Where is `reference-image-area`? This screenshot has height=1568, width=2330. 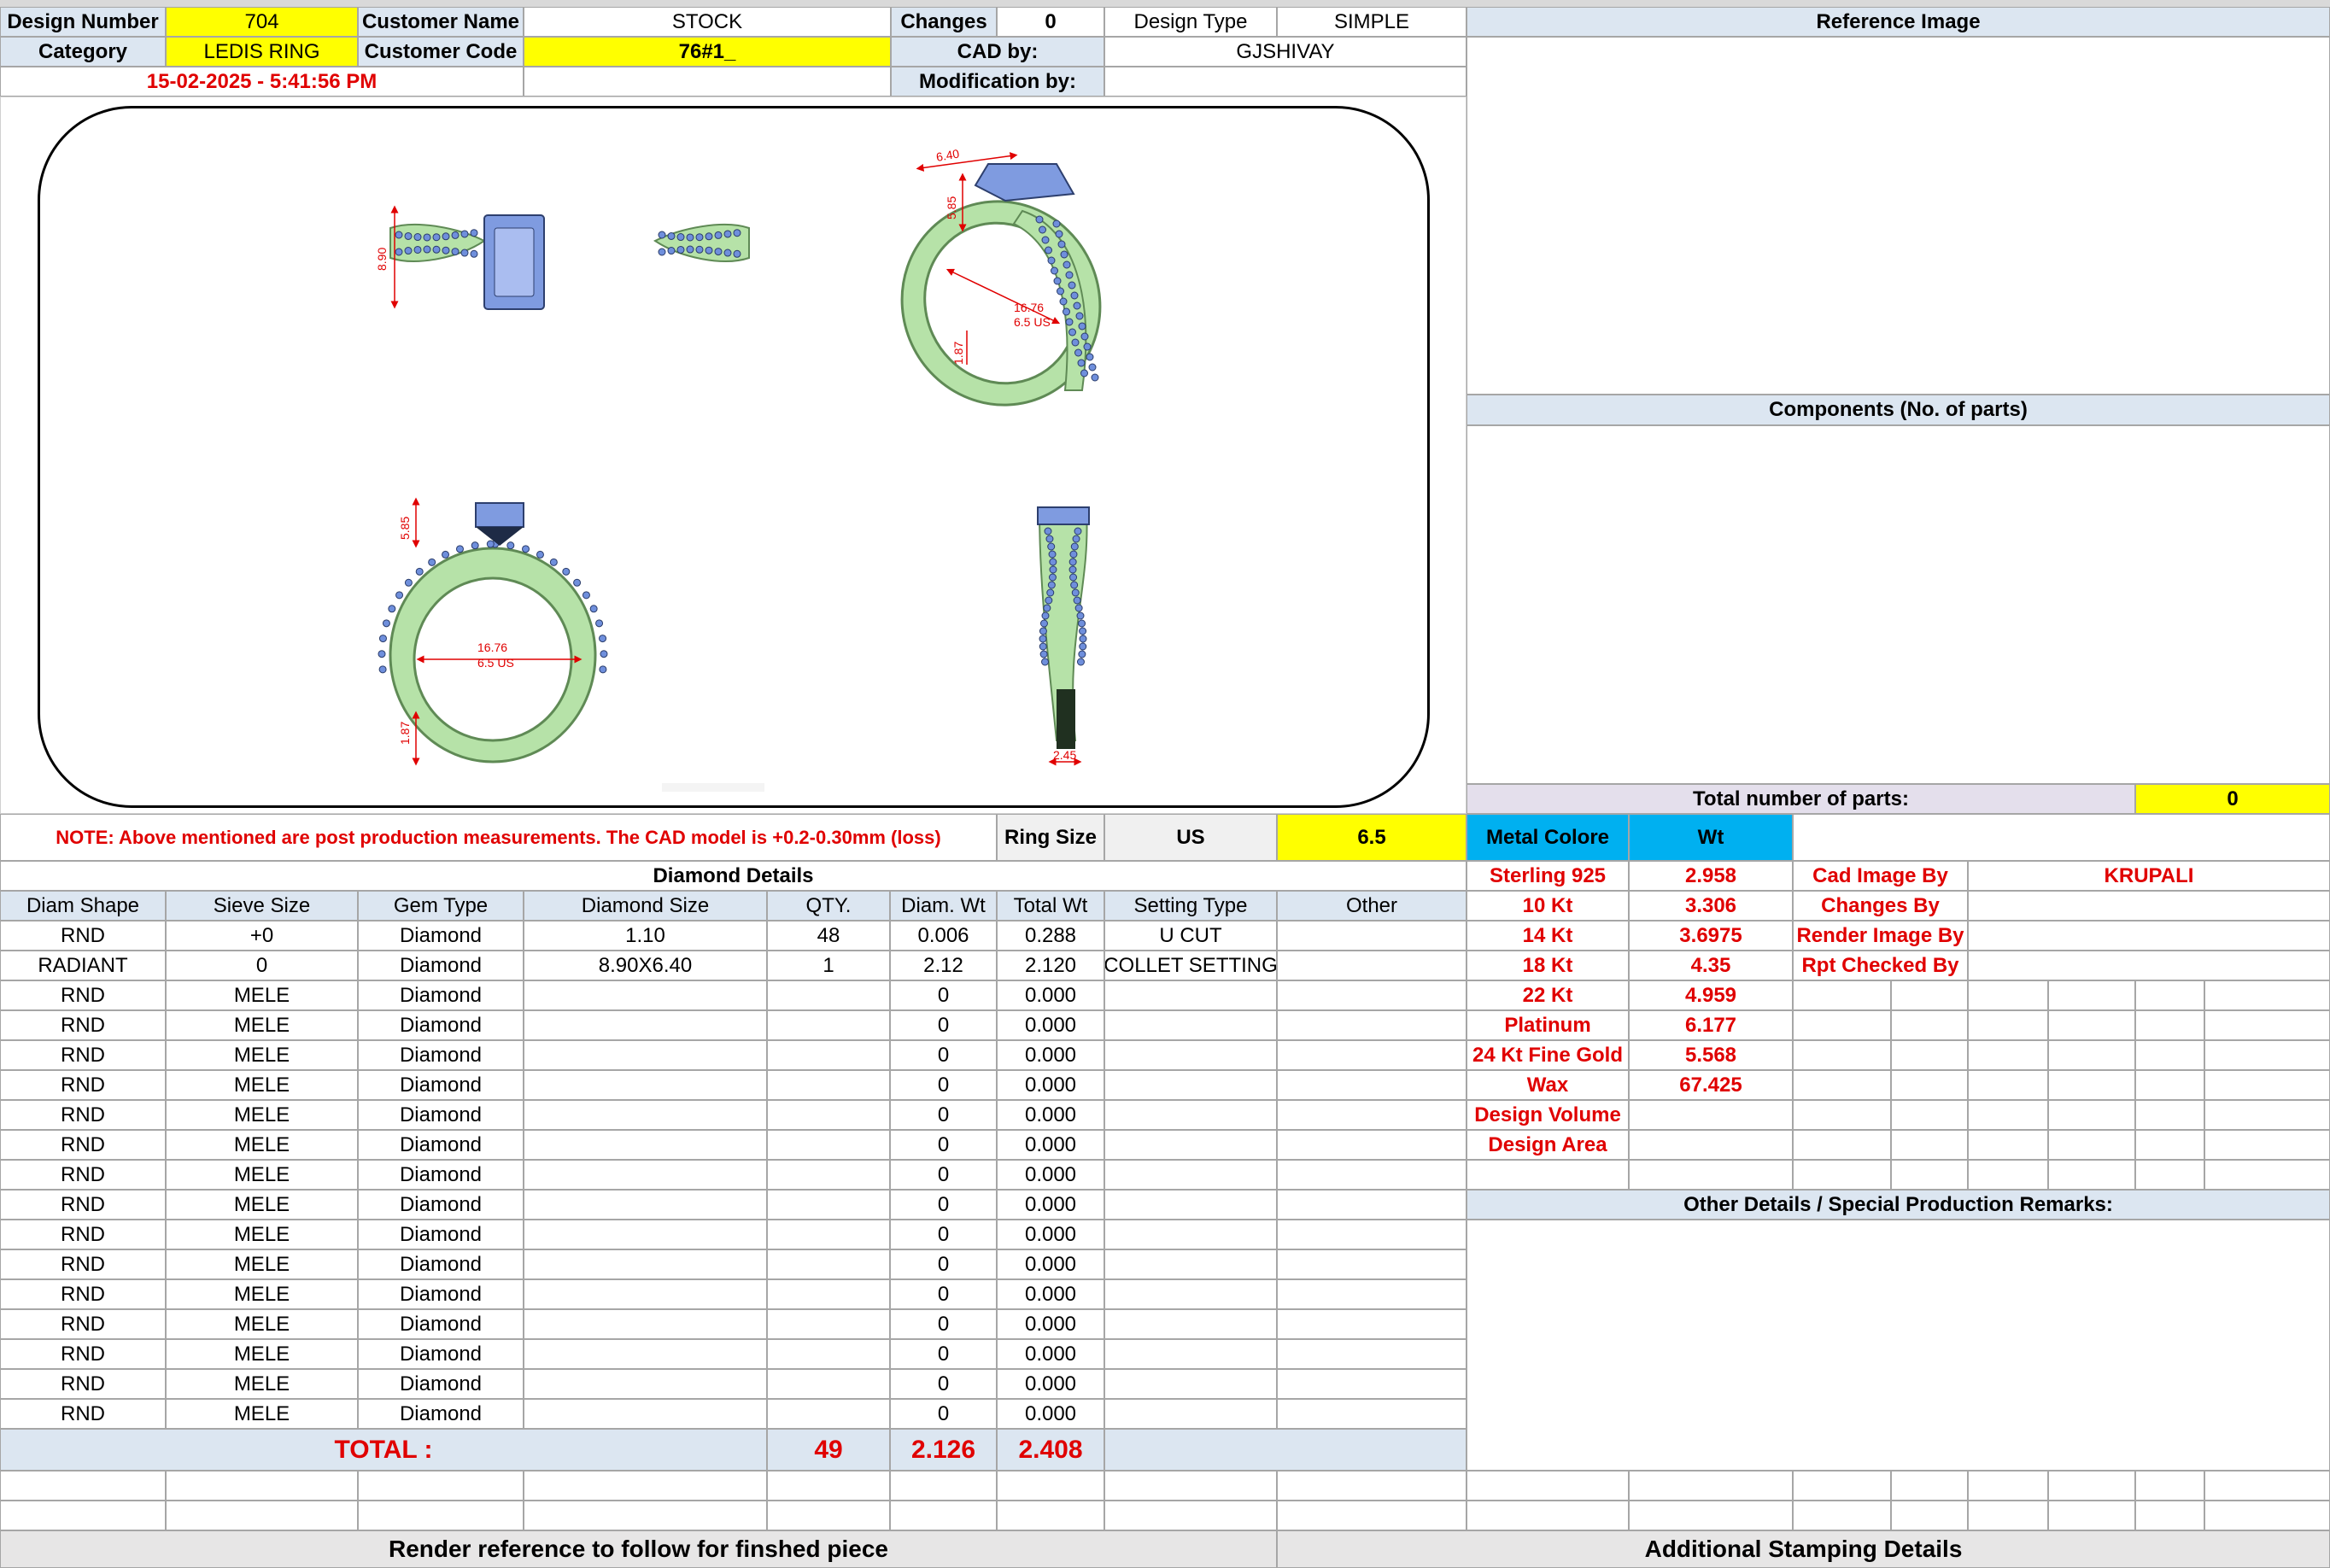 reference-image-area is located at coordinates (1898, 216).